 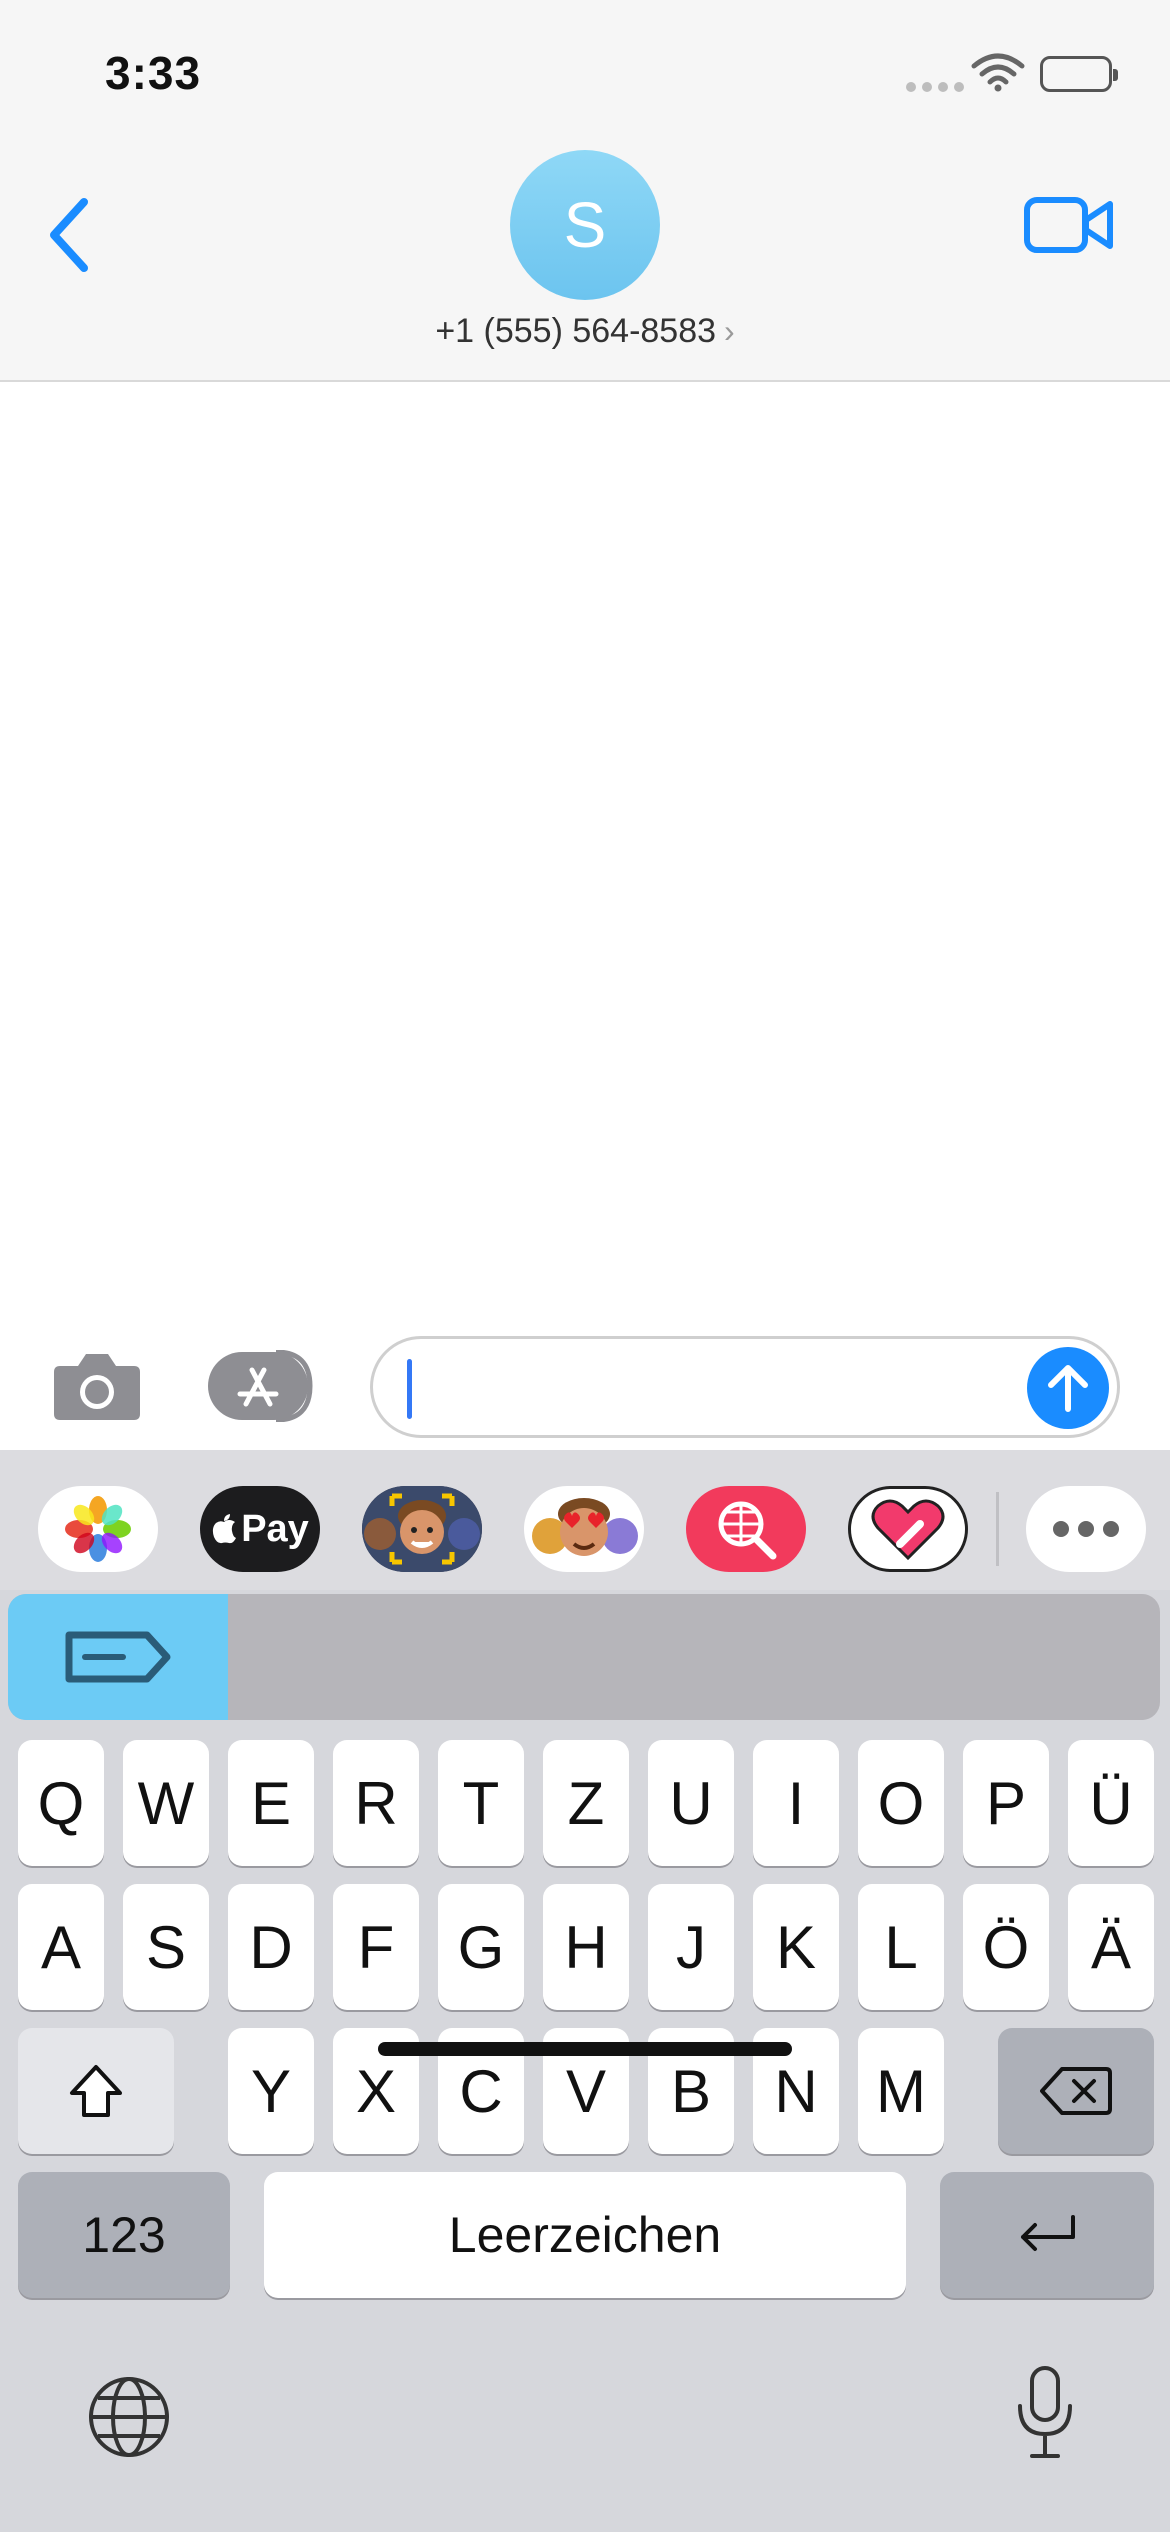 I want to click on numbers-key-label: 123, so click(x=124, y=2235).